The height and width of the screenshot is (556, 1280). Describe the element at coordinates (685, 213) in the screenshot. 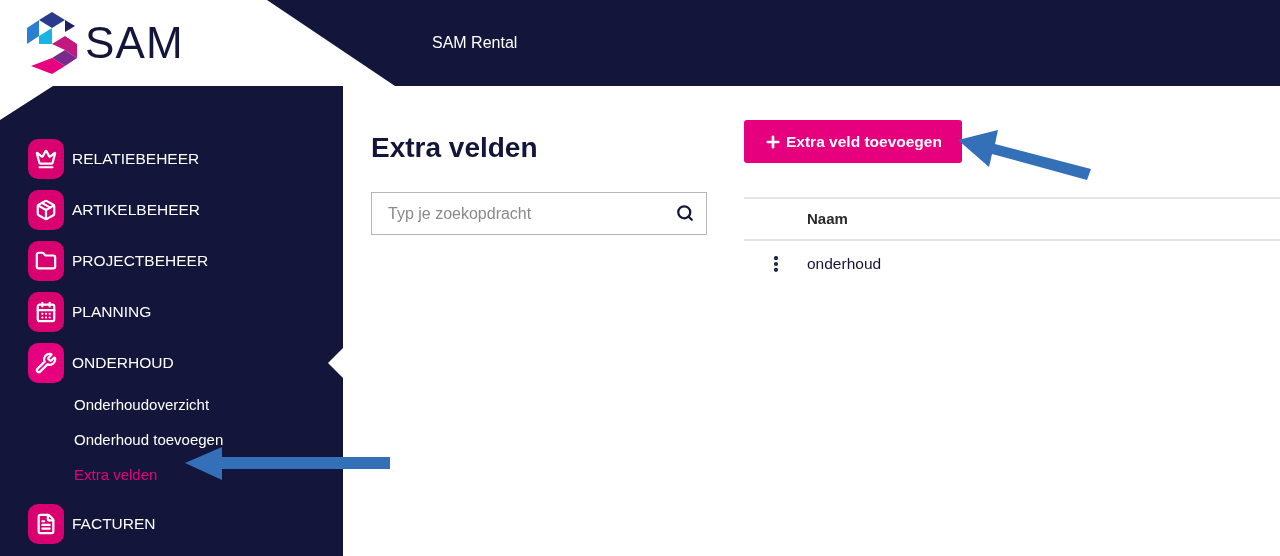

I see `search-icon` at that location.